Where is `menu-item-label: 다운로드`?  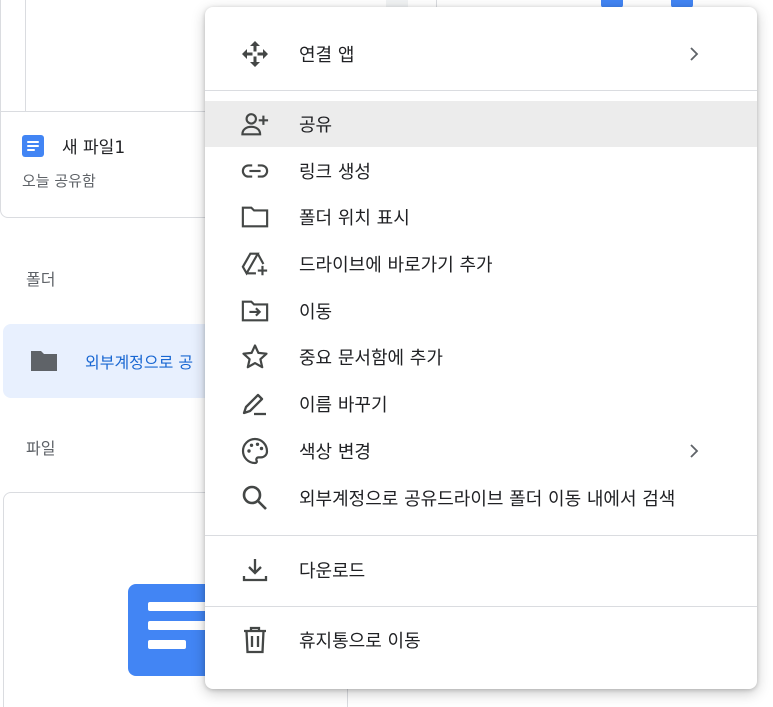 menu-item-label: 다운로드 is located at coordinates (332, 571).